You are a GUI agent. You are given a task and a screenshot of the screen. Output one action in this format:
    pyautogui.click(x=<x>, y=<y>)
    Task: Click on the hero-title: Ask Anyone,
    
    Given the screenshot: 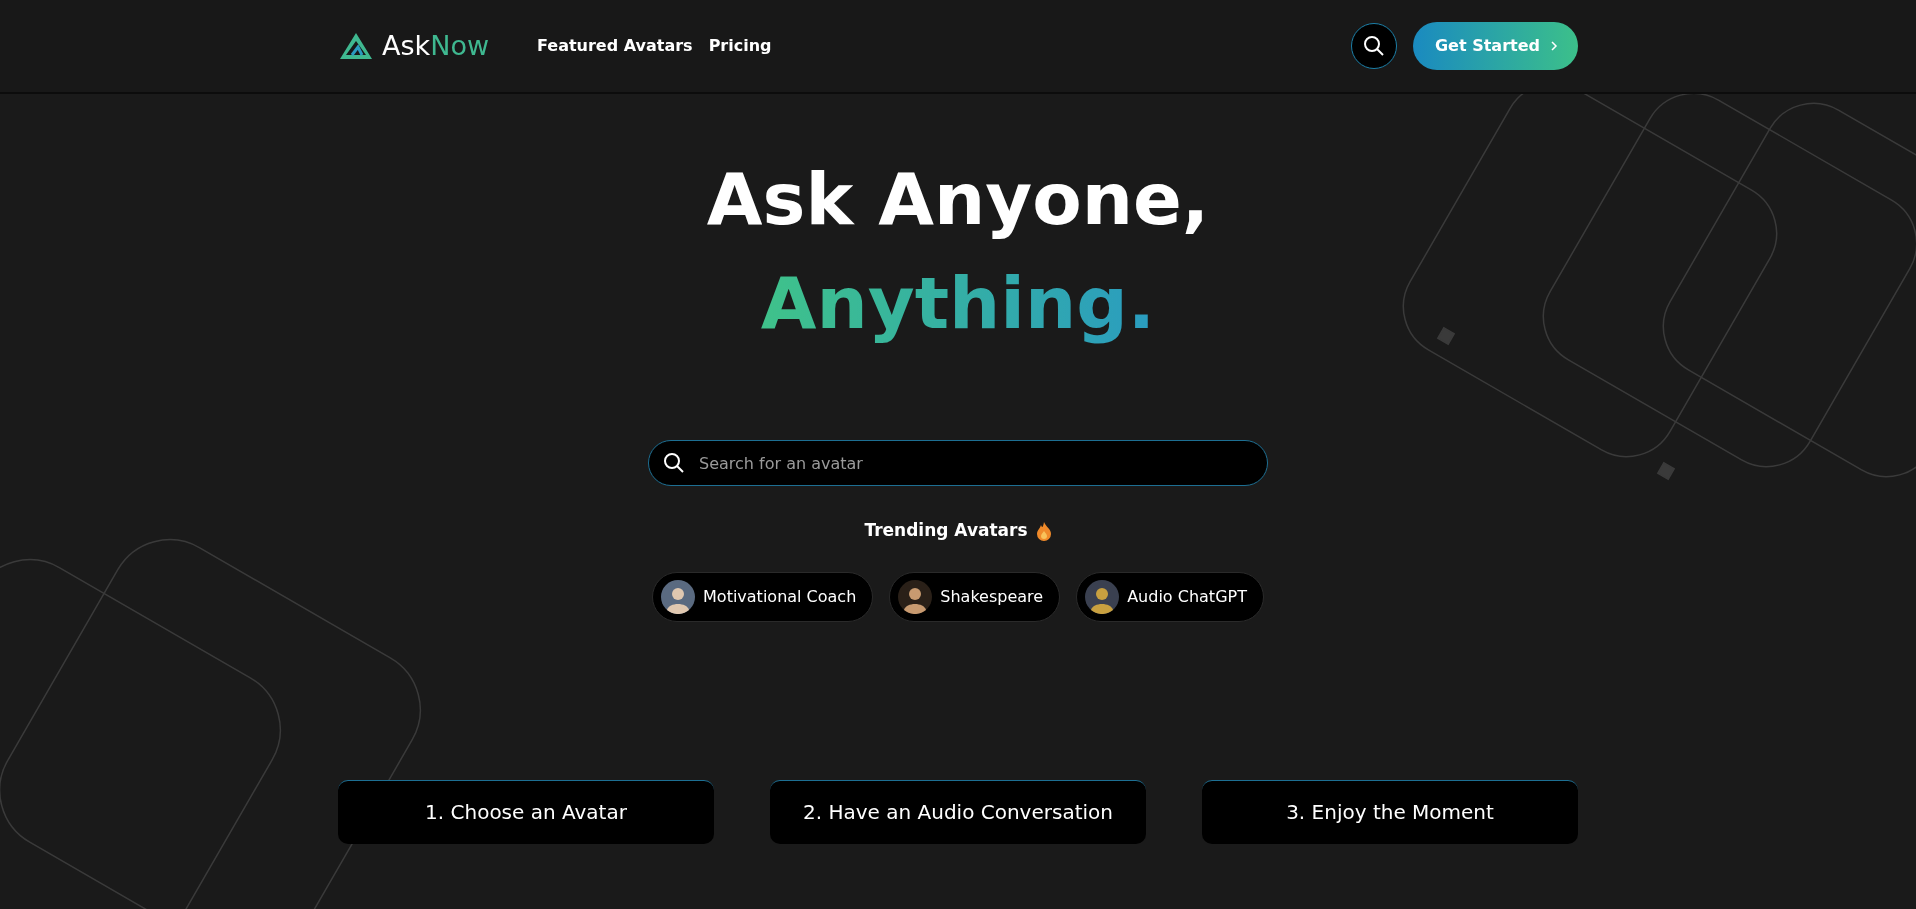 What is the action you would take?
    pyautogui.click(x=958, y=199)
    